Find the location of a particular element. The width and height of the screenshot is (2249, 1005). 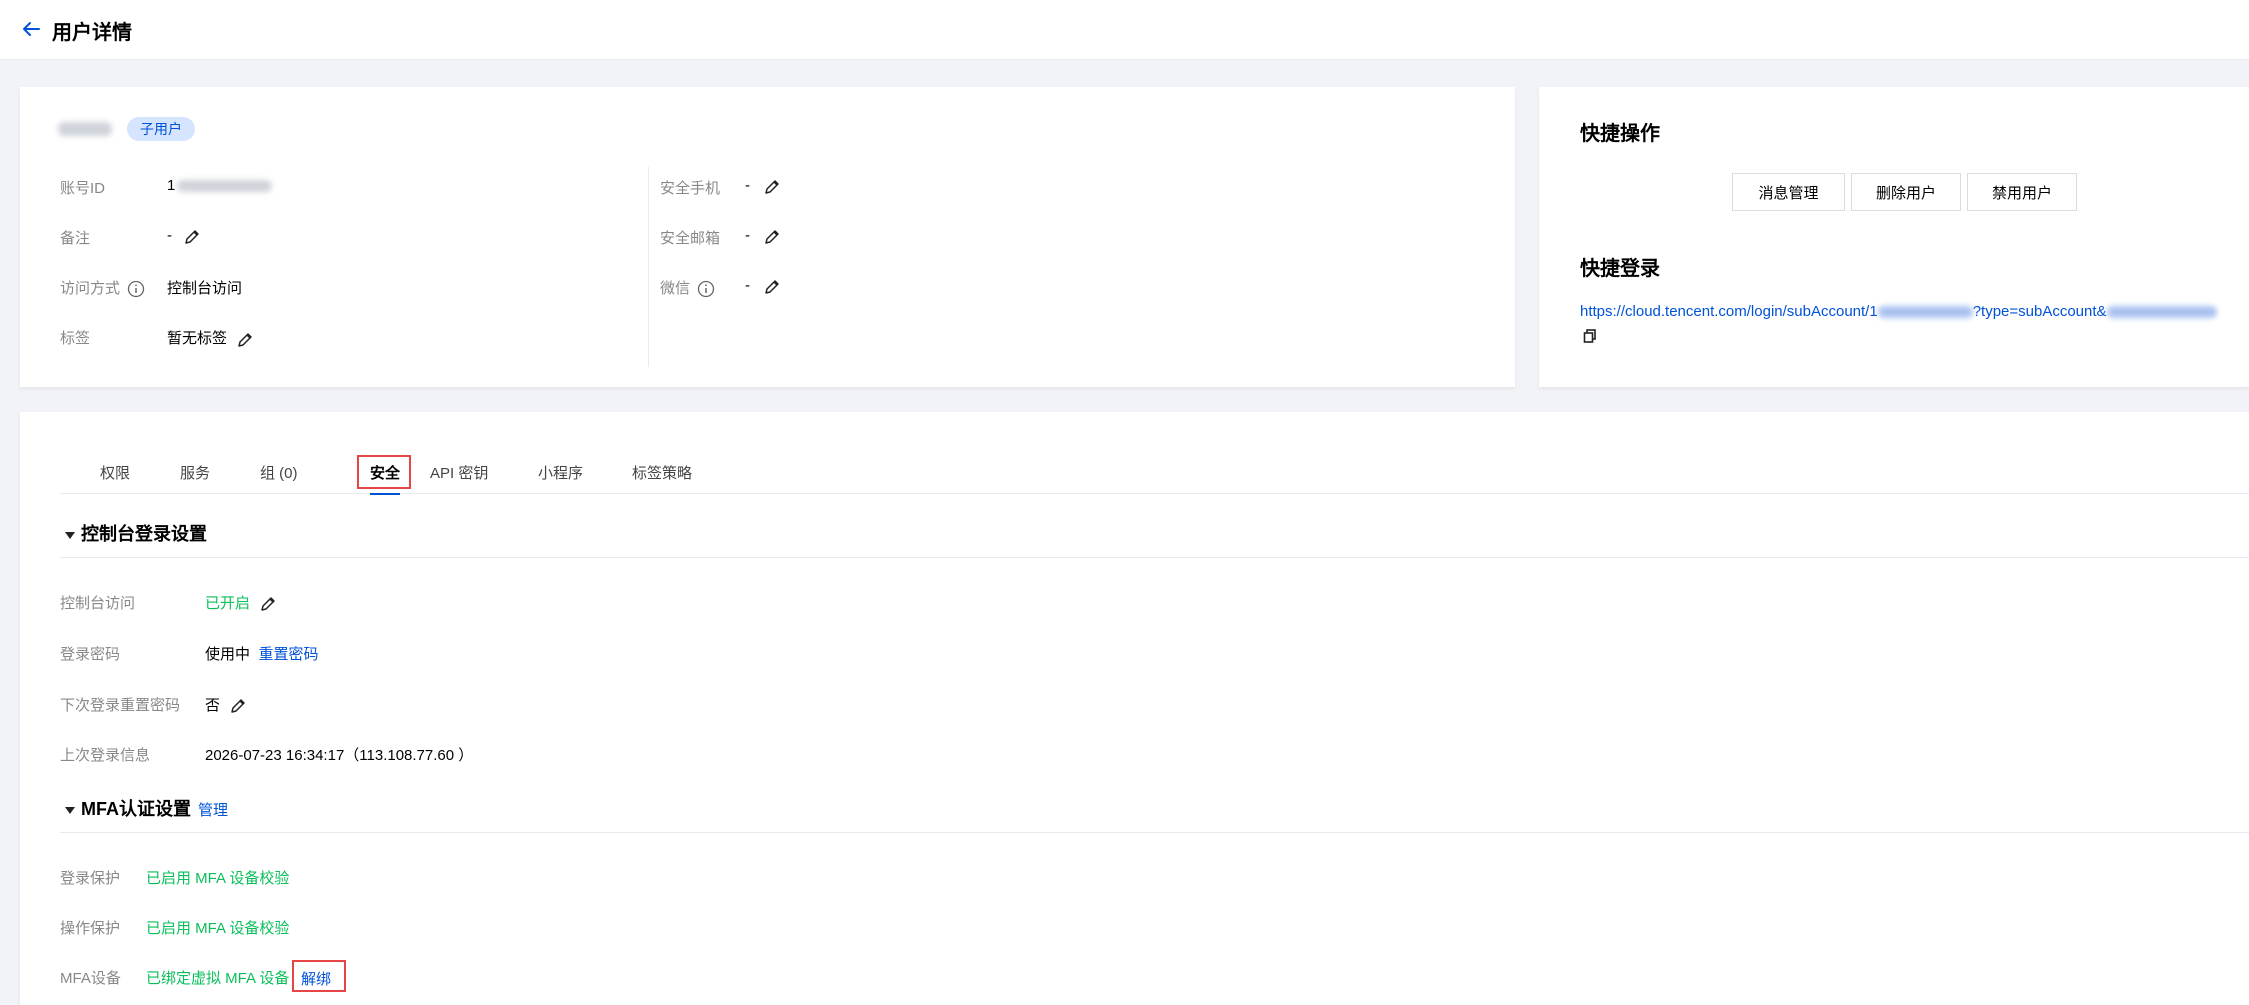

unbind-highlight is located at coordinates (319, 976).